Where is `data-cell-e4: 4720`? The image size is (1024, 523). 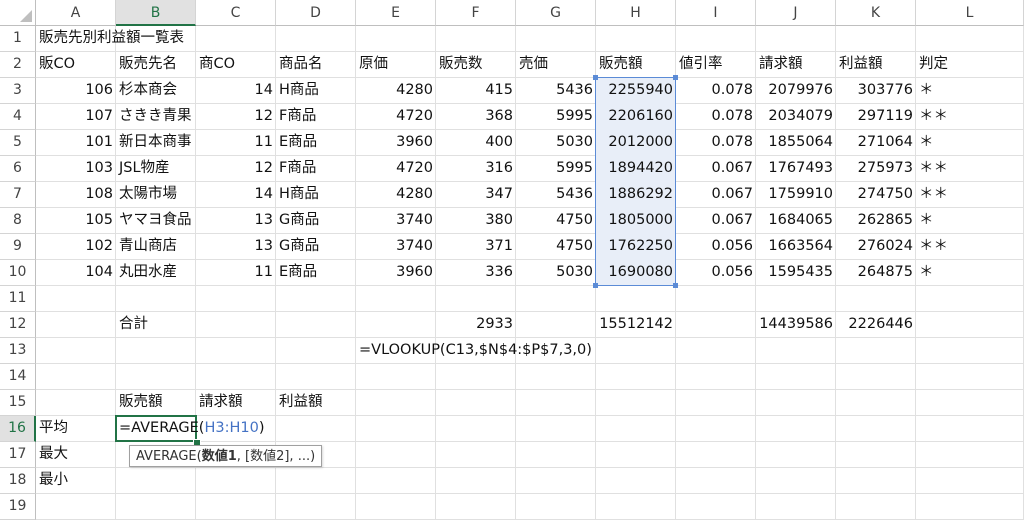
data-cell-e4: 4720 is located at coordinates (396, 117).